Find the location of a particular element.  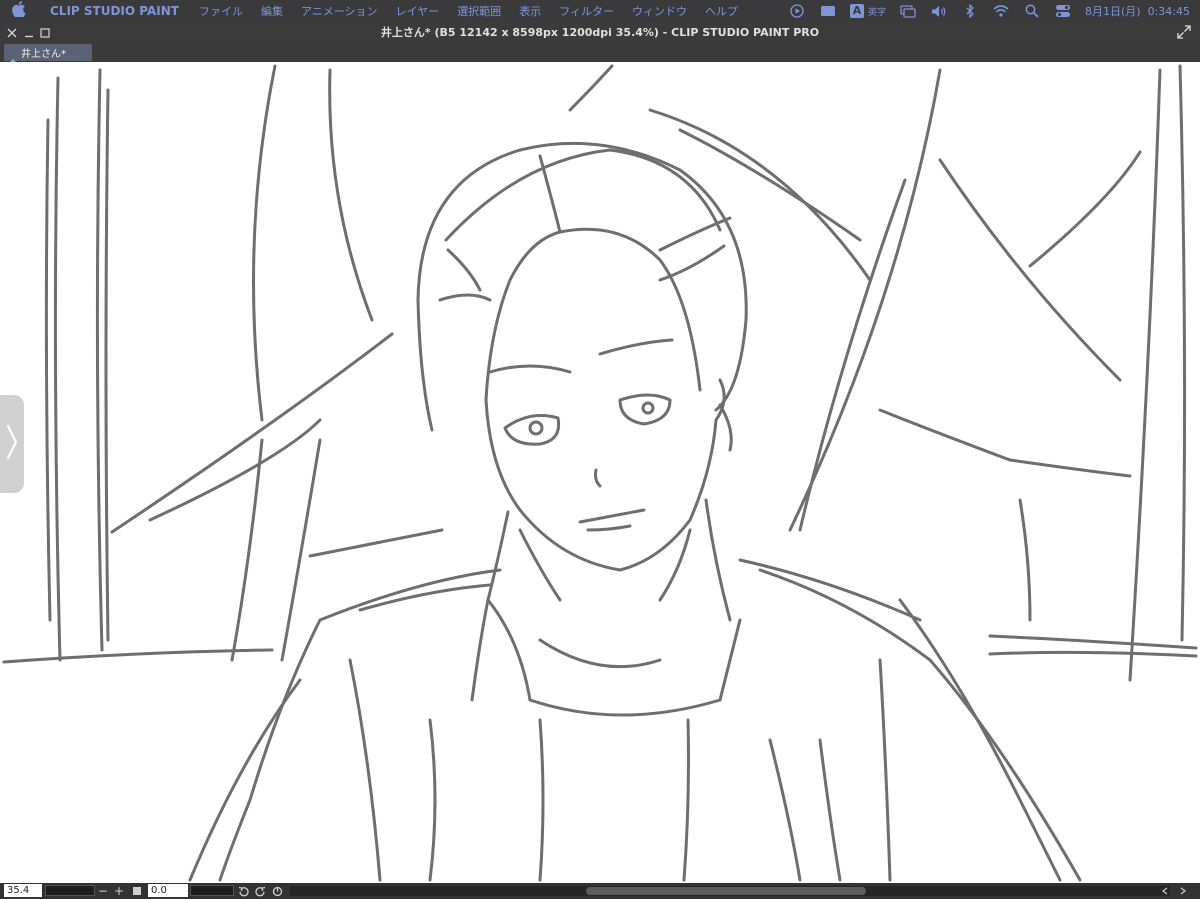

menu-filter: フィルター is located at coordinates (586, 11).